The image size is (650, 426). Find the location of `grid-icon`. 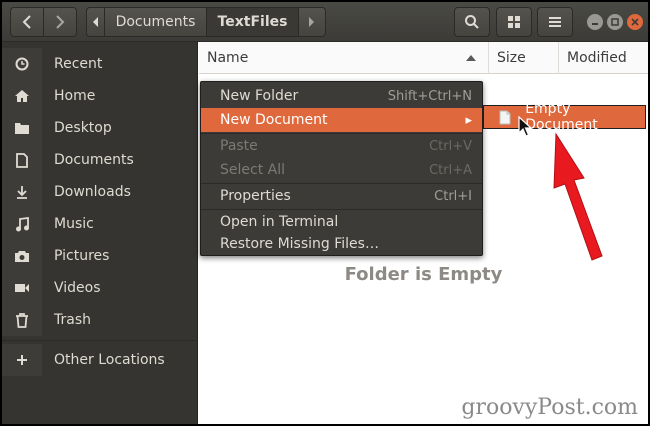

grid-icon is located at coordinates (514, 22).